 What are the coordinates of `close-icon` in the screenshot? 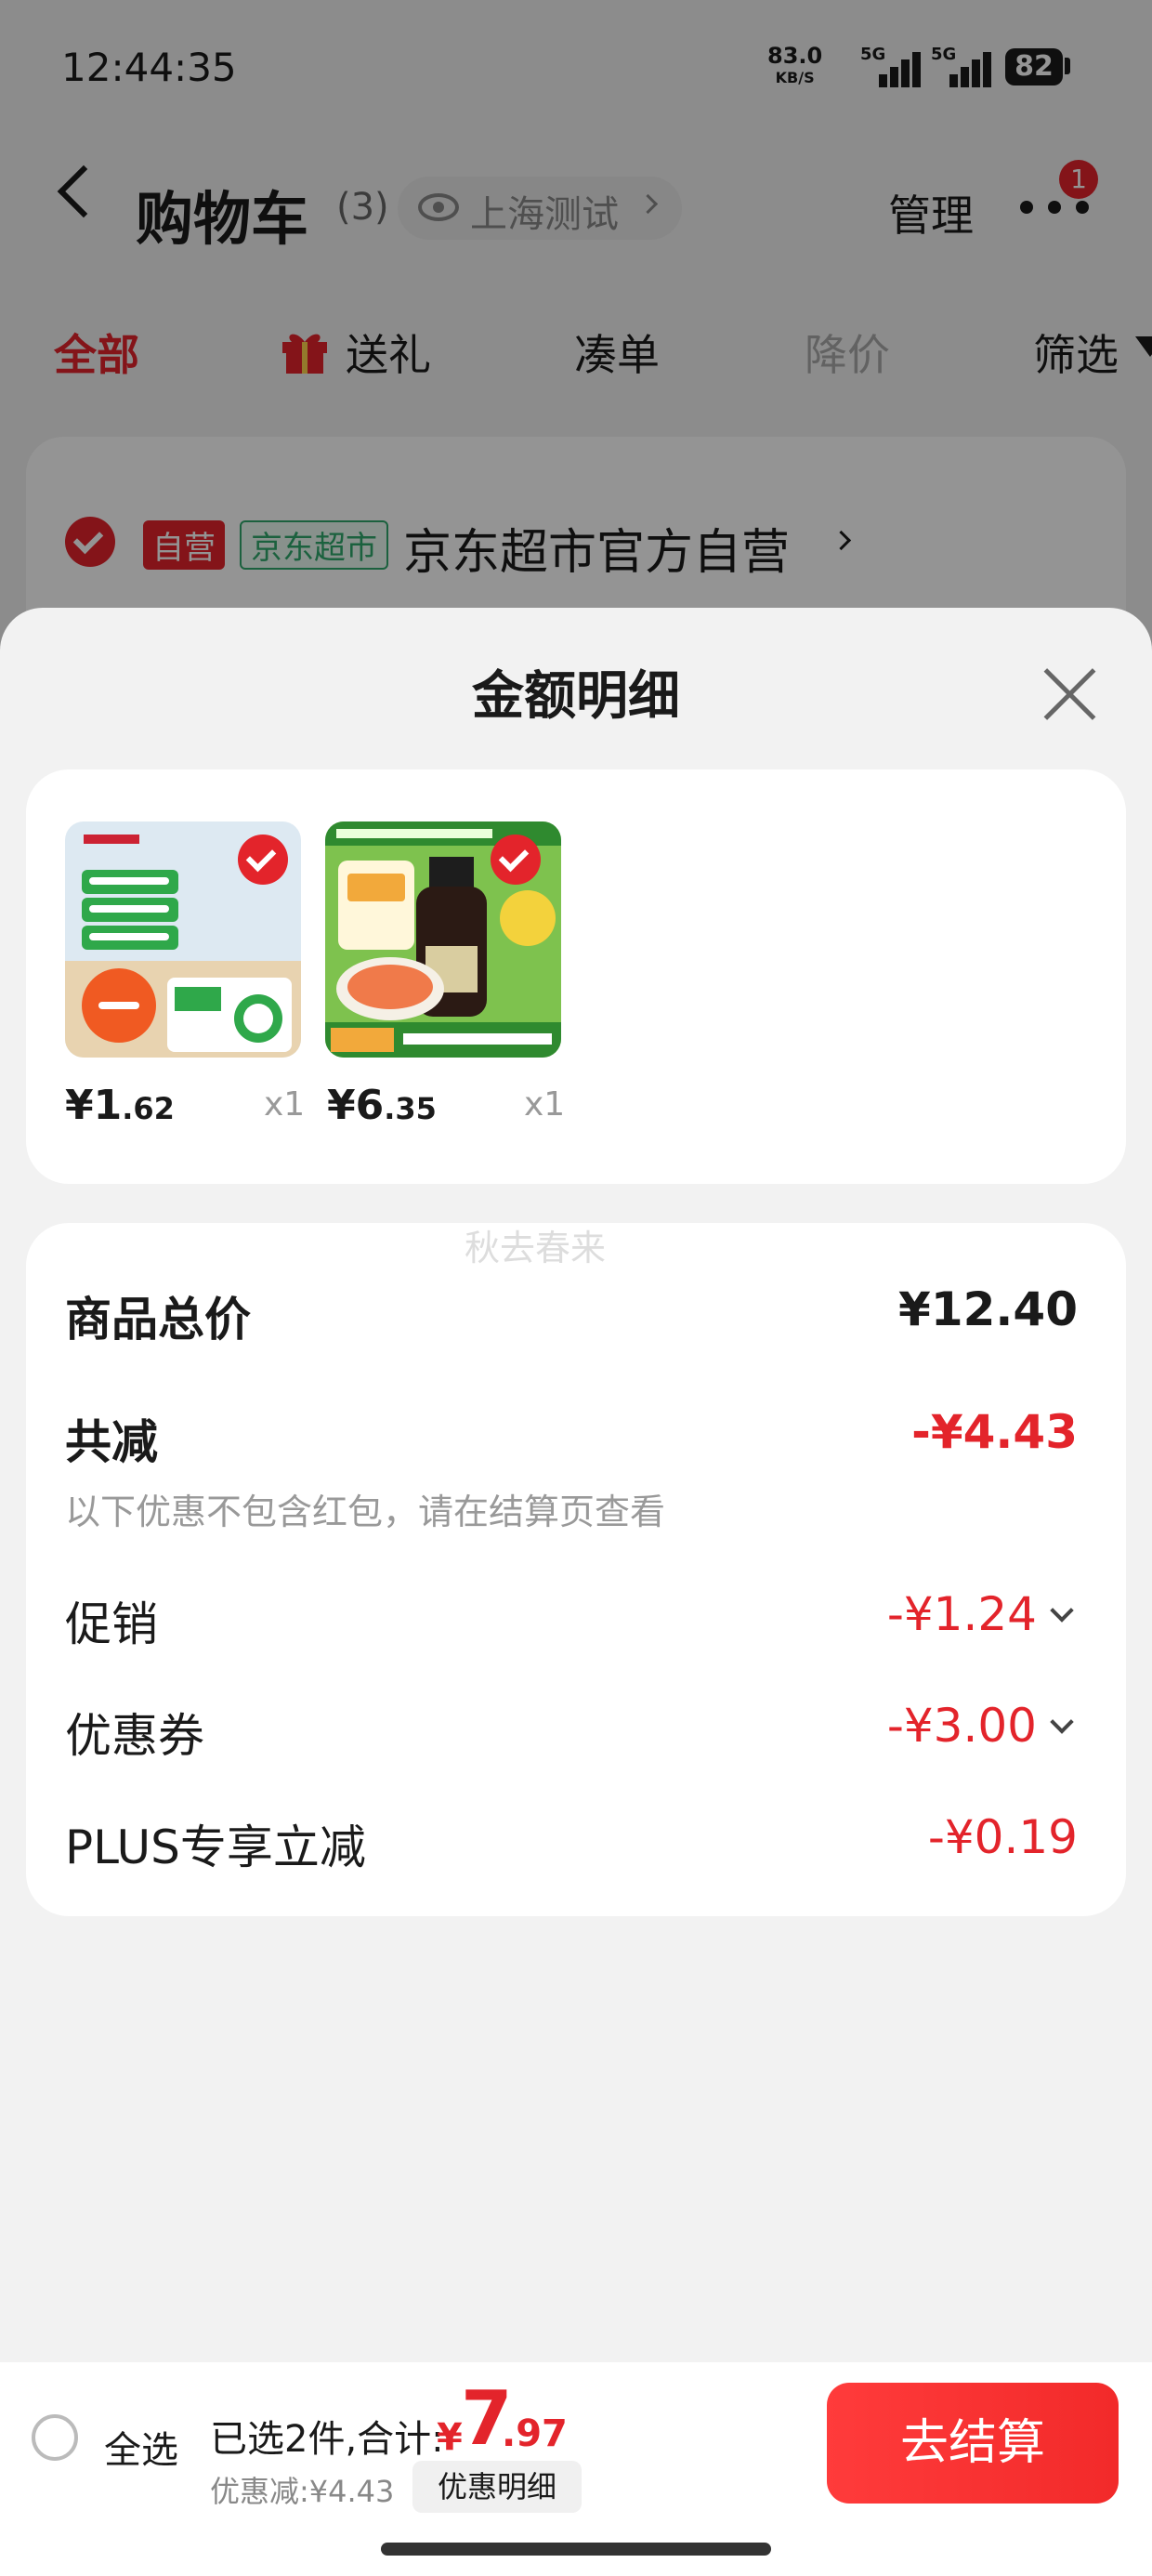 It's located at (1069, 694).